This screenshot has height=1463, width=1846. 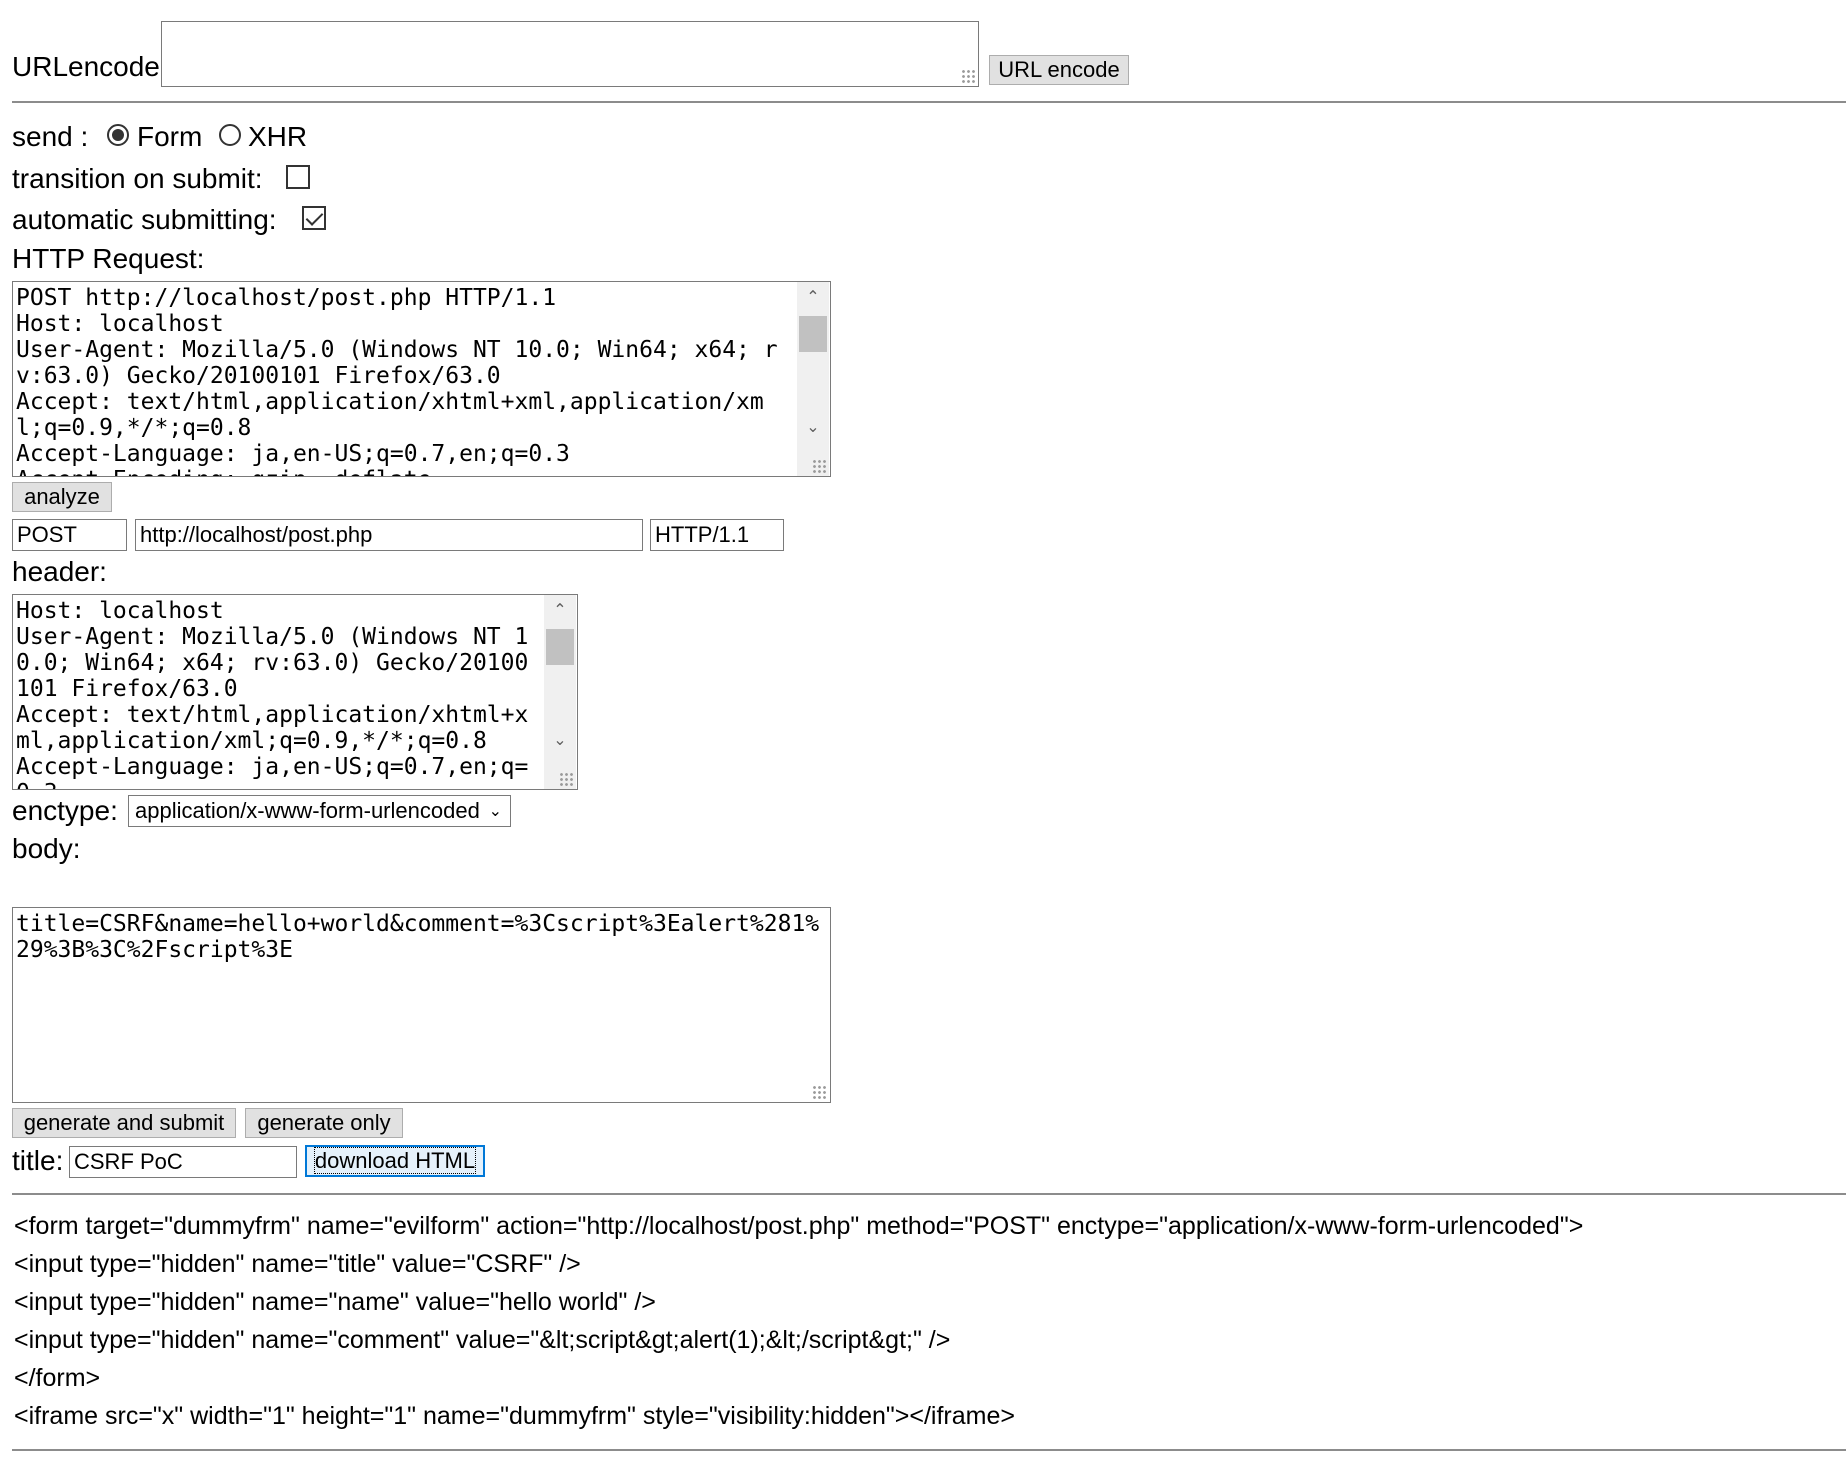 What do you see at coordinates (298, 177) in the screenshot?
I see `transition-checkbox` at bounding box center [298, 177].